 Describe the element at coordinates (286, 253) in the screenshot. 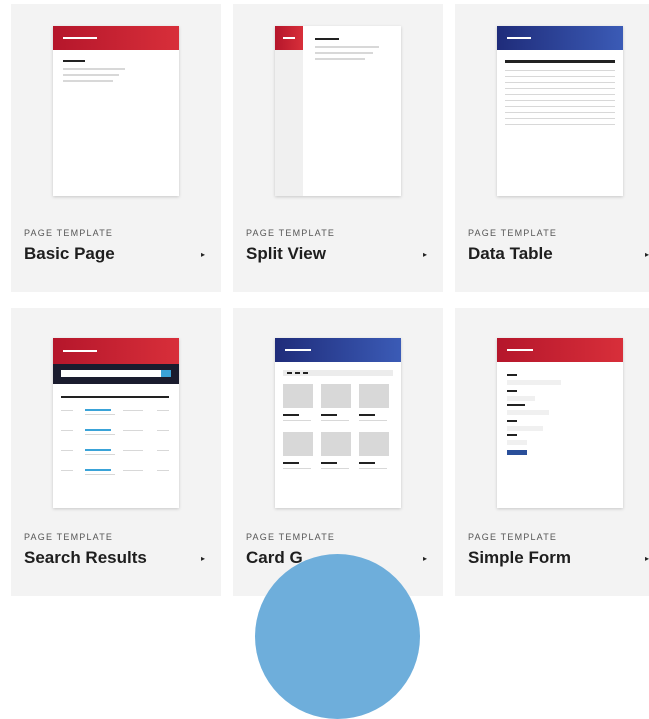

I see `card-title: Split View` at that location.